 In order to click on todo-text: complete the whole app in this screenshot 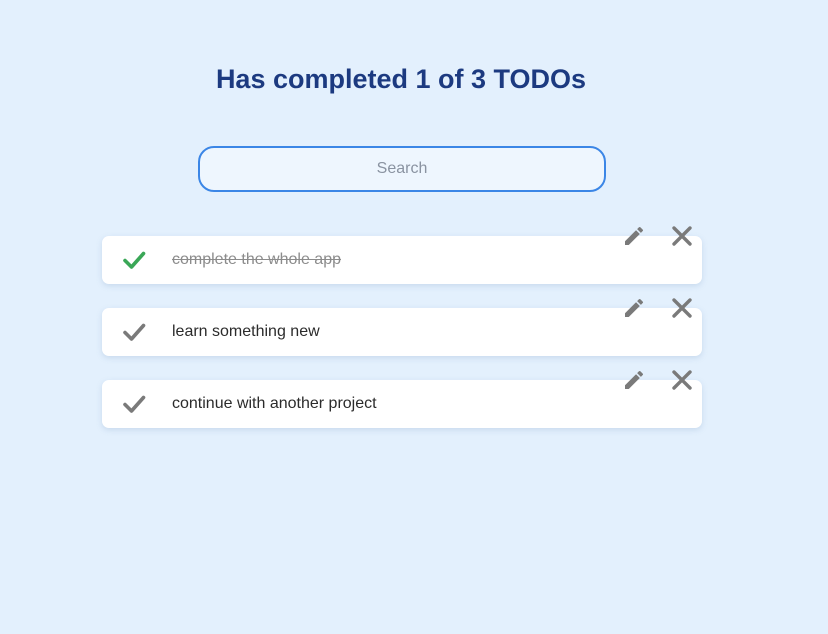, I will do `click(256, 259)`.